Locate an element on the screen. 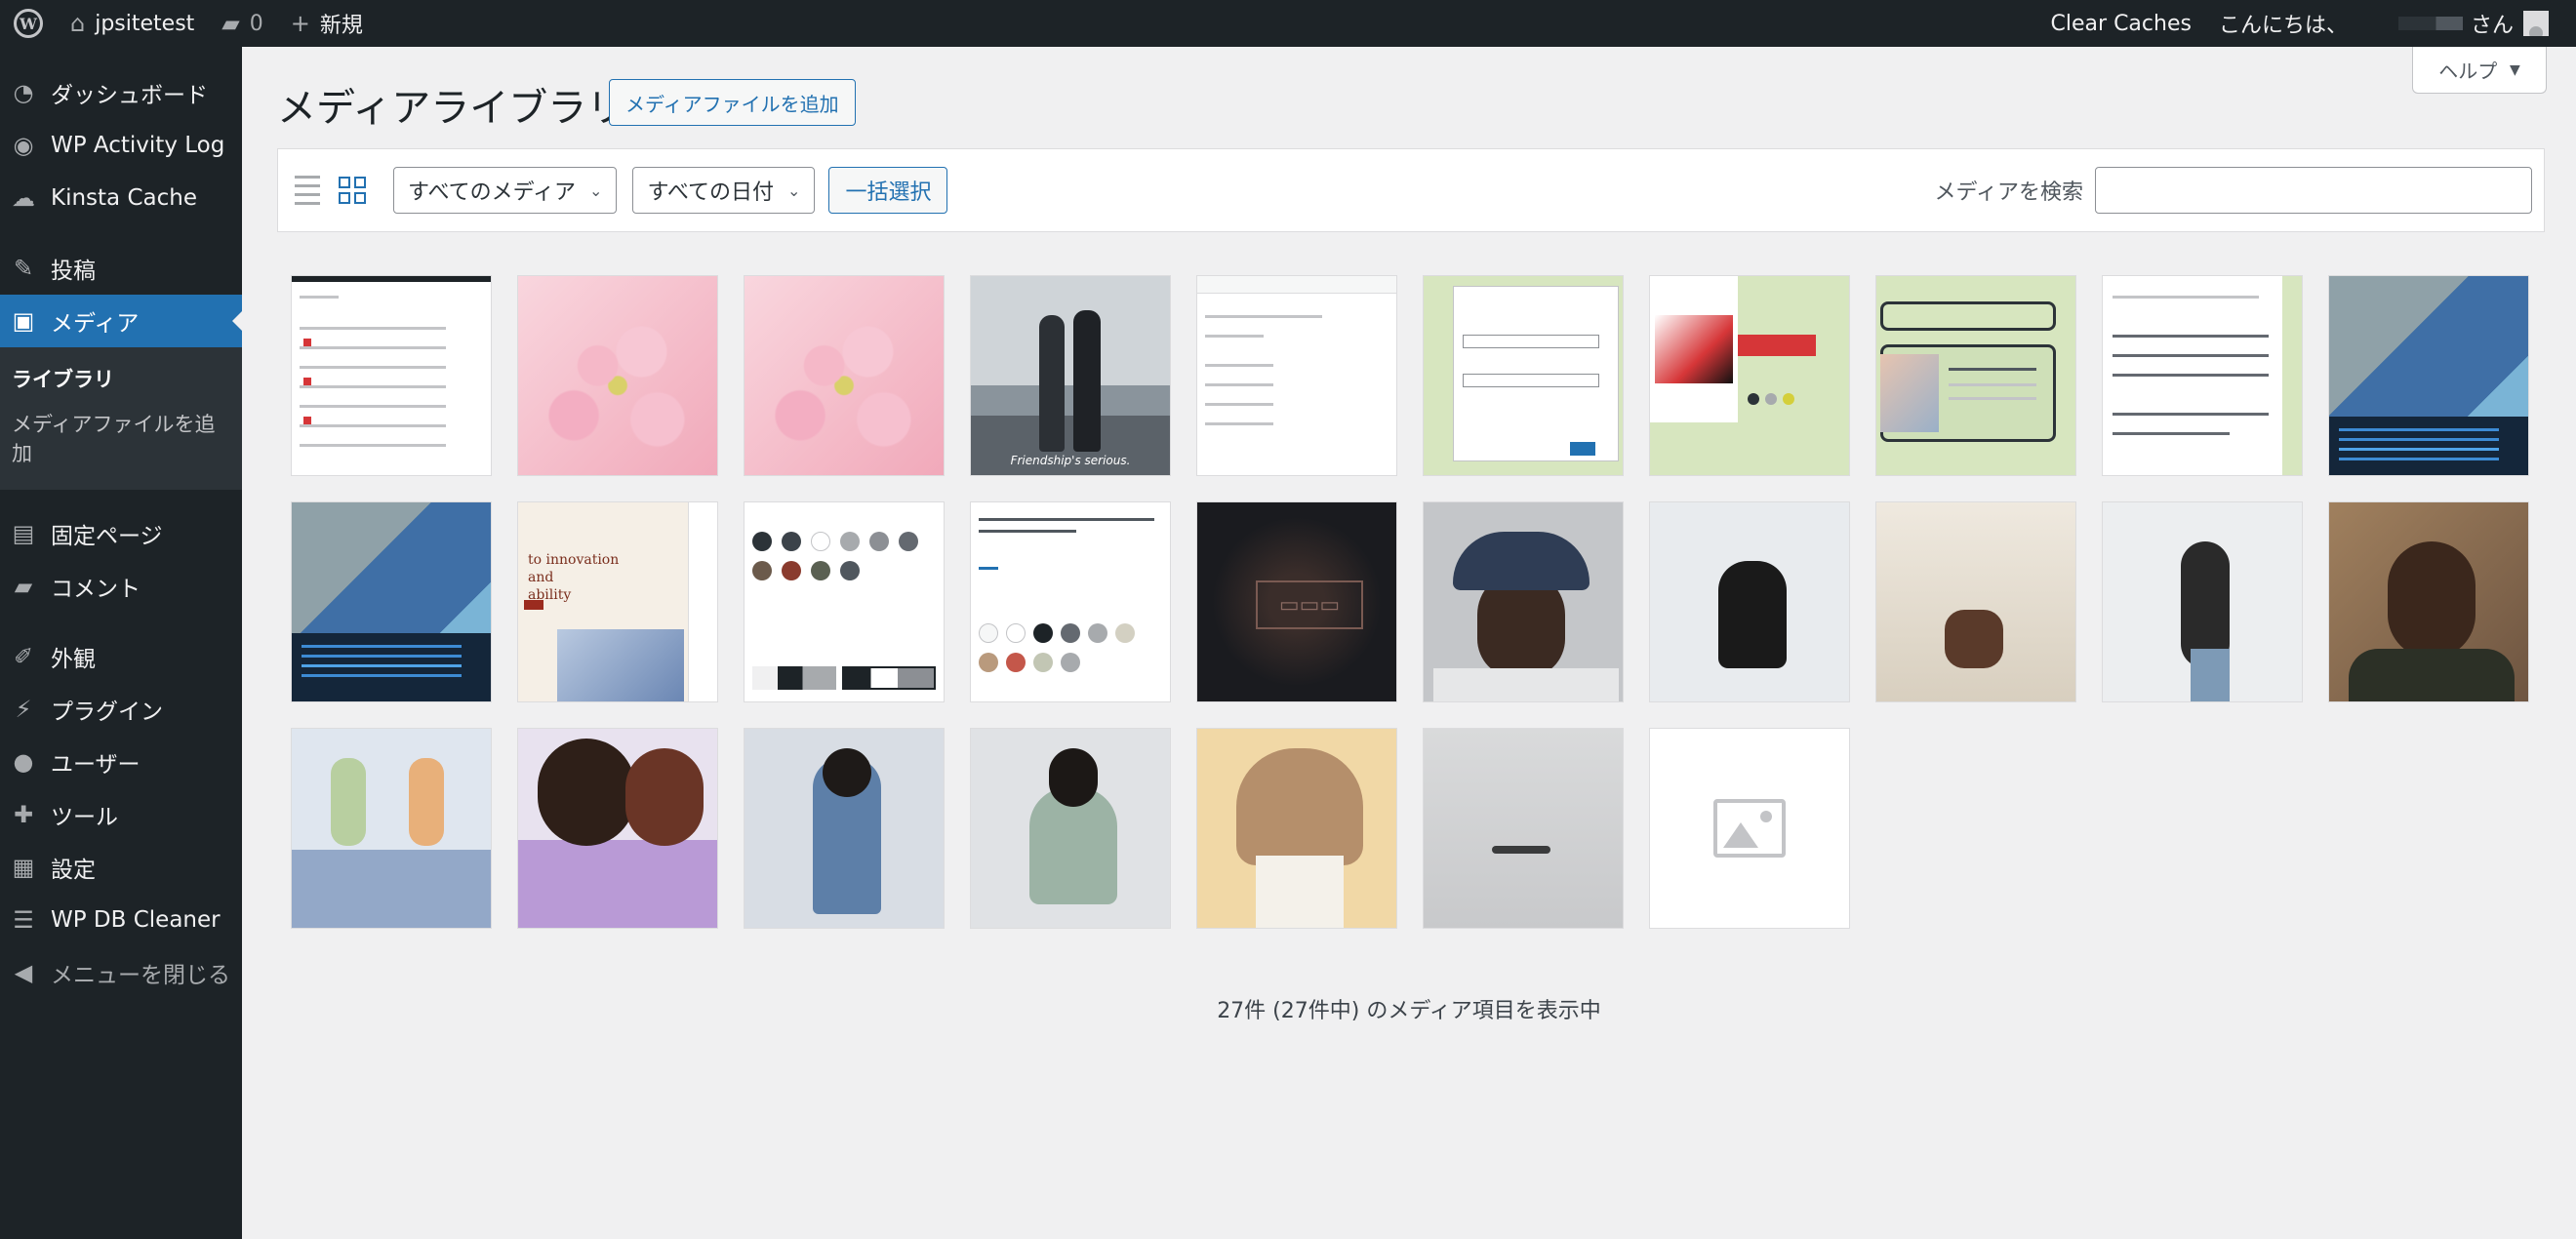 The width and height of the screenshot is (2576, 1239). sidebar-item-users: ● ユーザー is located at coordinates (121, 762).